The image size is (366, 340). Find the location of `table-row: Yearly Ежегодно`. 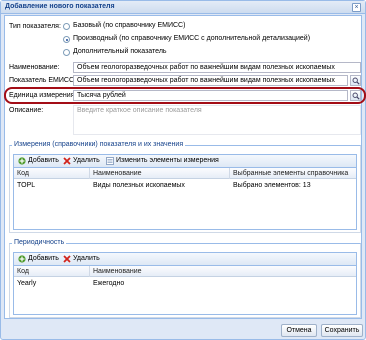

table-row: Yearly Ежегодно is located at coordinates (185, 283).